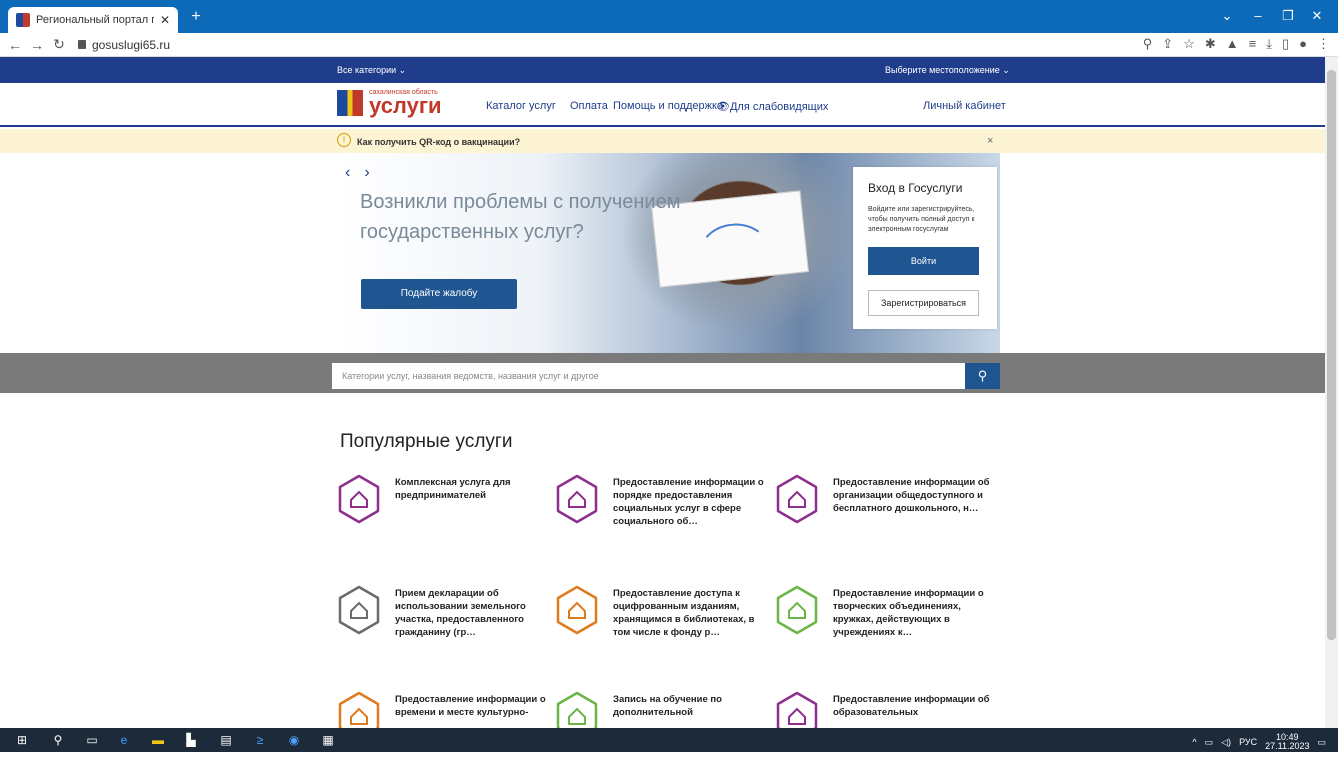 This screenshot has width=1338, height=781. What do you see at coordinates (1232, 44) in the screenshot?
I see `extension-icon: ▲` at bounding box center [1232, 44].